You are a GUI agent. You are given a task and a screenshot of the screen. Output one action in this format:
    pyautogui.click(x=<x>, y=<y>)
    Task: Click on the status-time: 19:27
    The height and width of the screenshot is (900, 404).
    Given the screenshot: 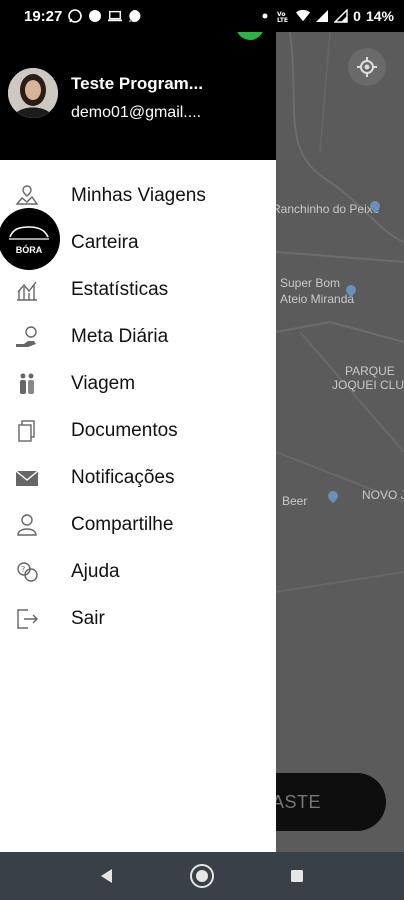 What is the action you would take?
    pyautogui.click(x=43, y=16)
    